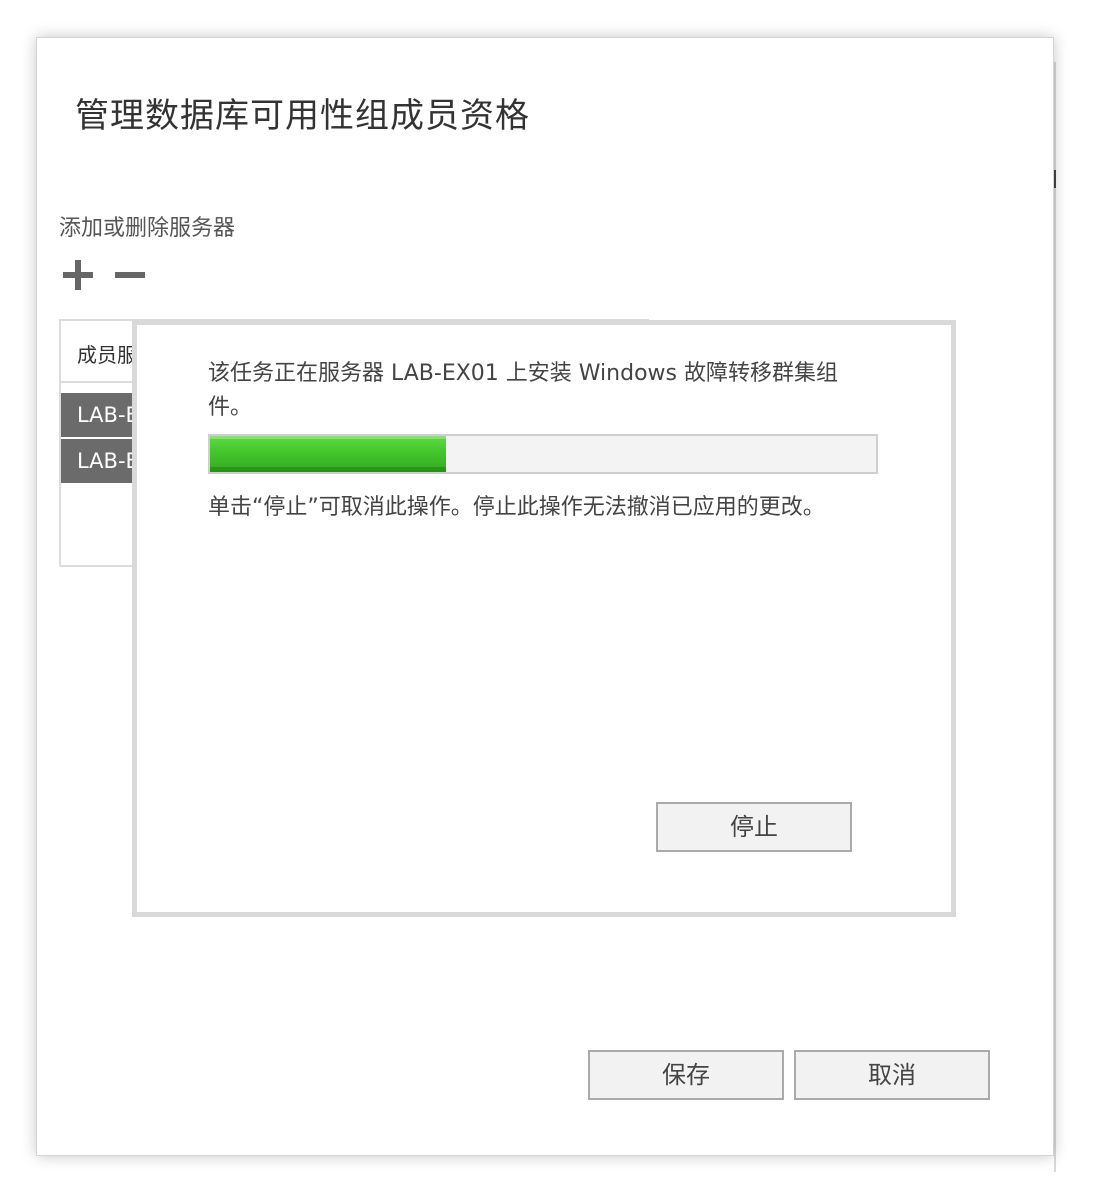  Describe the element at coordinates (892, 1075) in the screenshot. I see `cancel-button: 取消` at that location.